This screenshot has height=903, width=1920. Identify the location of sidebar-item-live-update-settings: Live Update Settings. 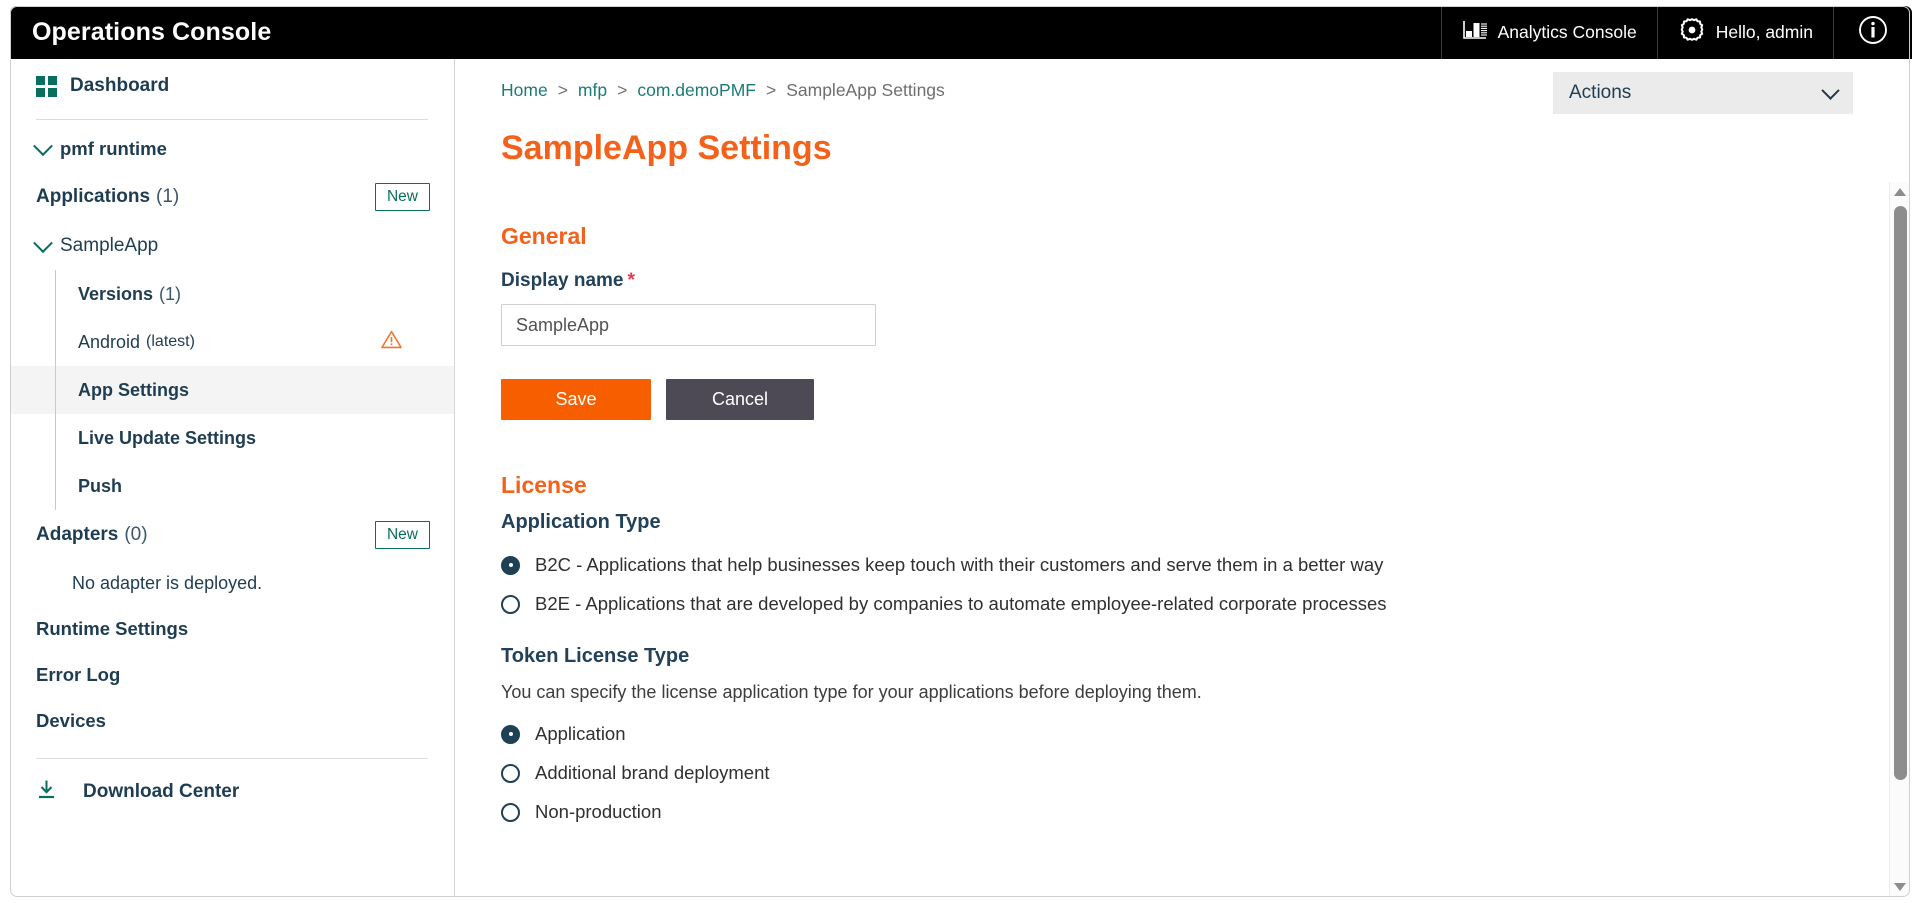
(232, 438).